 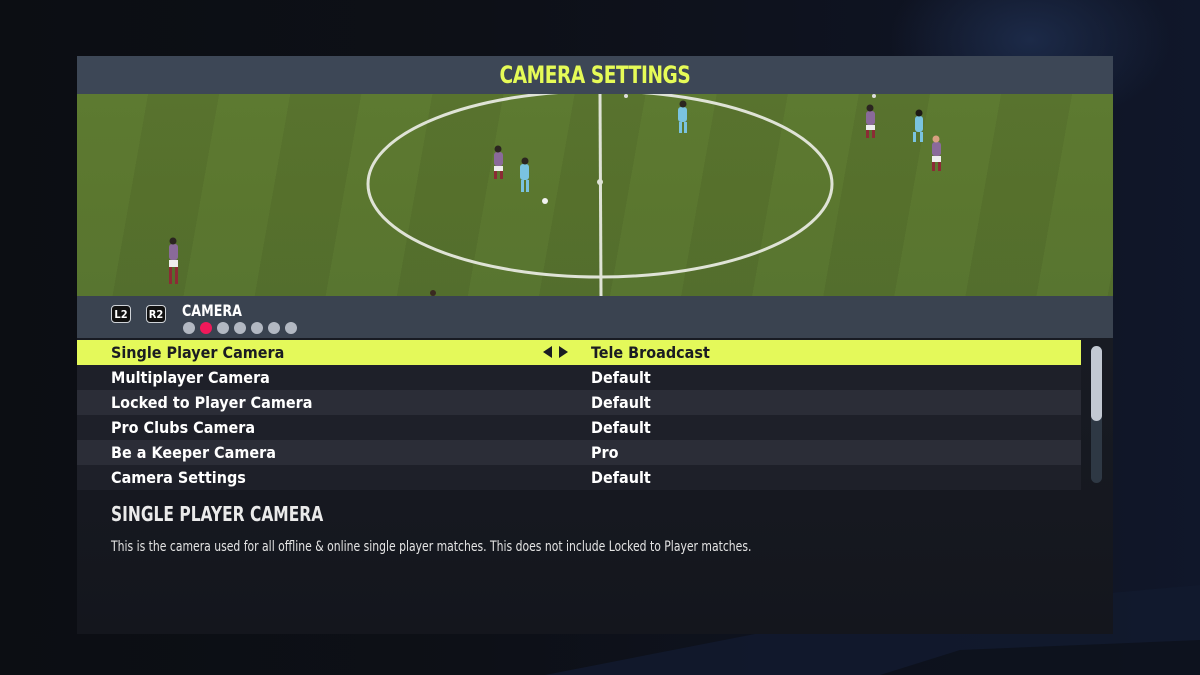 I want to click on setting-label: Be a Keeper Camera, so click(x=193, y=452).